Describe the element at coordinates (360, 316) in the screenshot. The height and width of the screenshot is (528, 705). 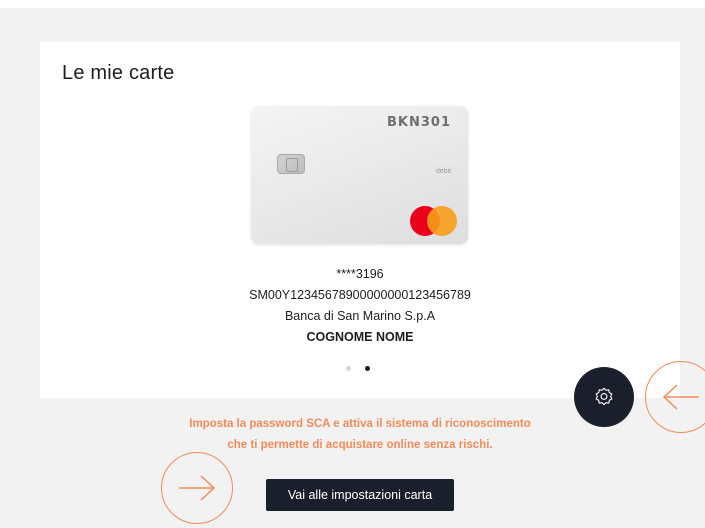
I see `bank-name: Banca di San Marino S.p.A` at that location.